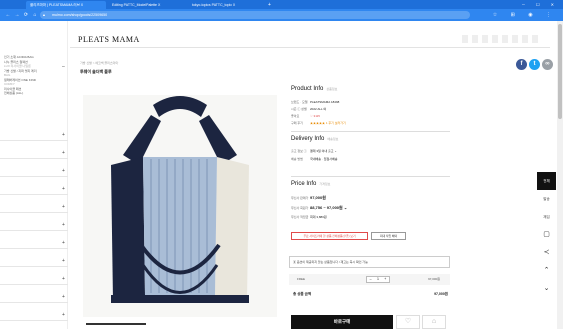 The width and height of the screenshot is (563, 329). I want to click on float-menu-item: 전체, so click(546, 181).